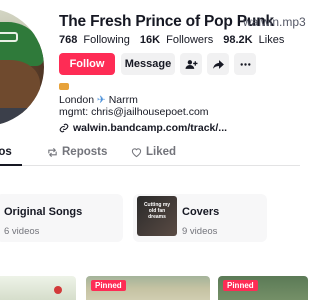  I want to click on stat-followers: 16K Followers, so click(176, 40).